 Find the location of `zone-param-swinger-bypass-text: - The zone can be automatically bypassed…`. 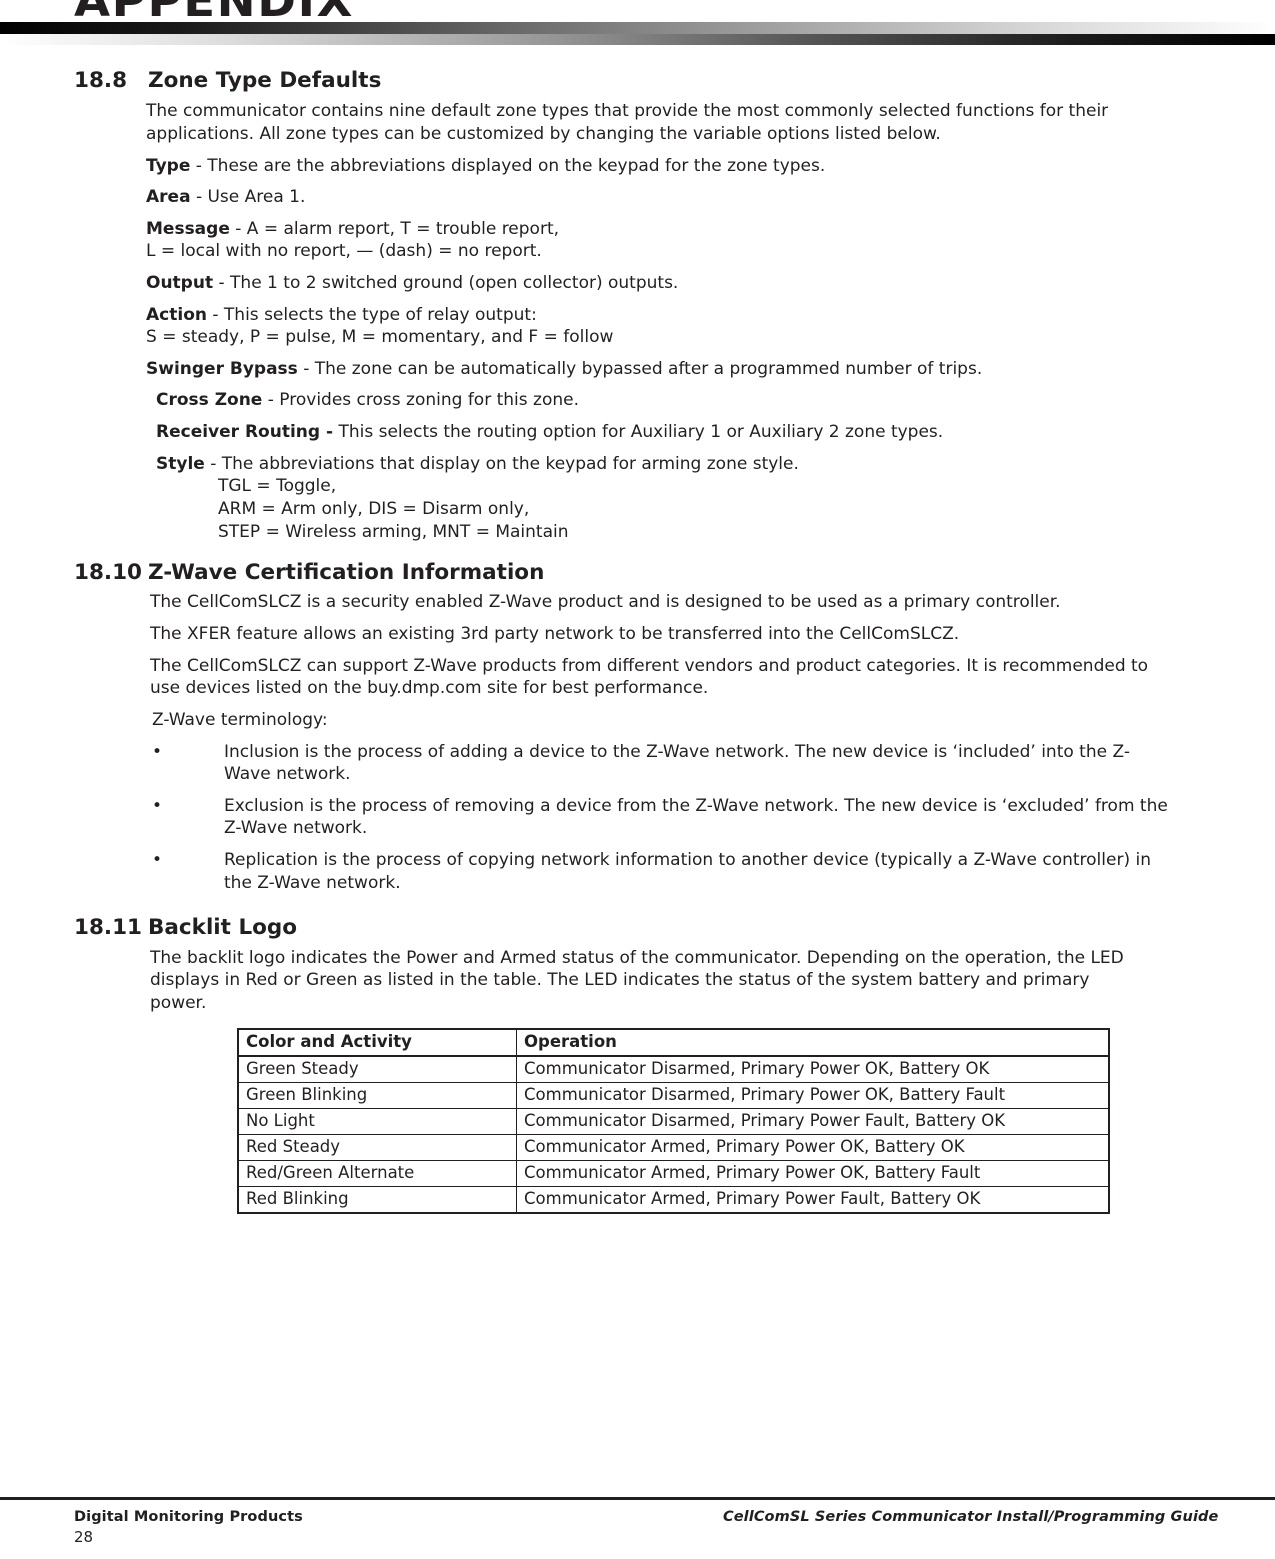

zone-param-swinger-bypass-text: - The zone can be automatically bypassed… is located at coordinates (640, 368).